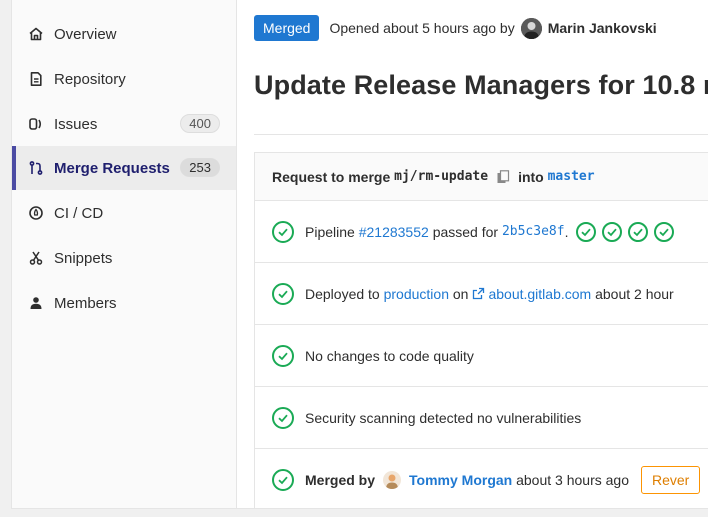 Image resolution: width=708 pixels, height=517 pixels. I want to click on code-quality-row: No changes to code quality, so click(481, 356).